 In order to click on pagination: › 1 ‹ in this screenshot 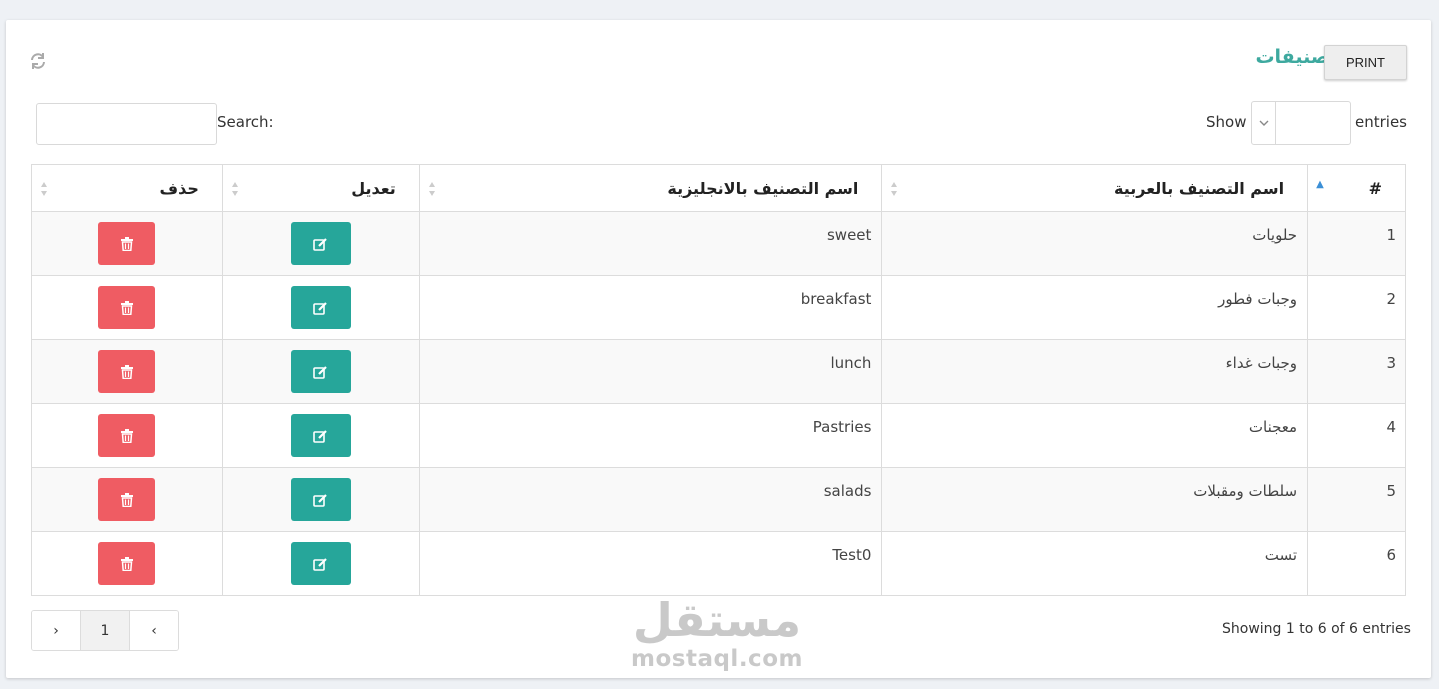, I will do `click(105, 630)`.